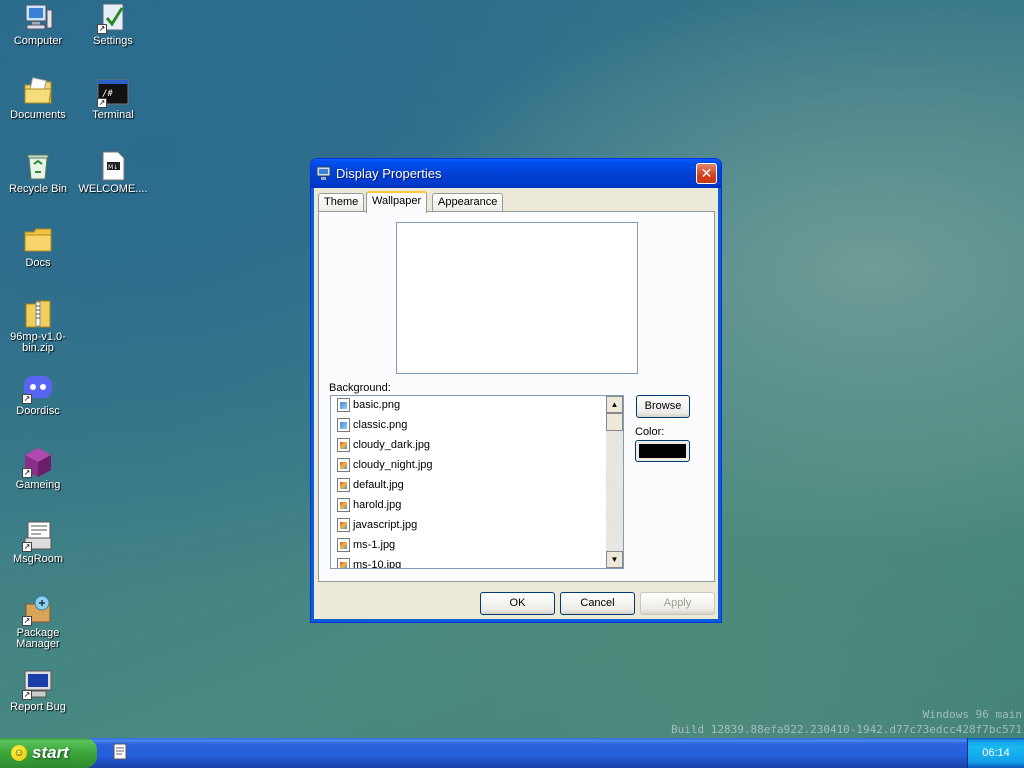 Image resolution: width=1024 pixels, height=768 pixels. I want to click on desktop-icon-terminal: /# ↗ Terminal, so click(113, 98).